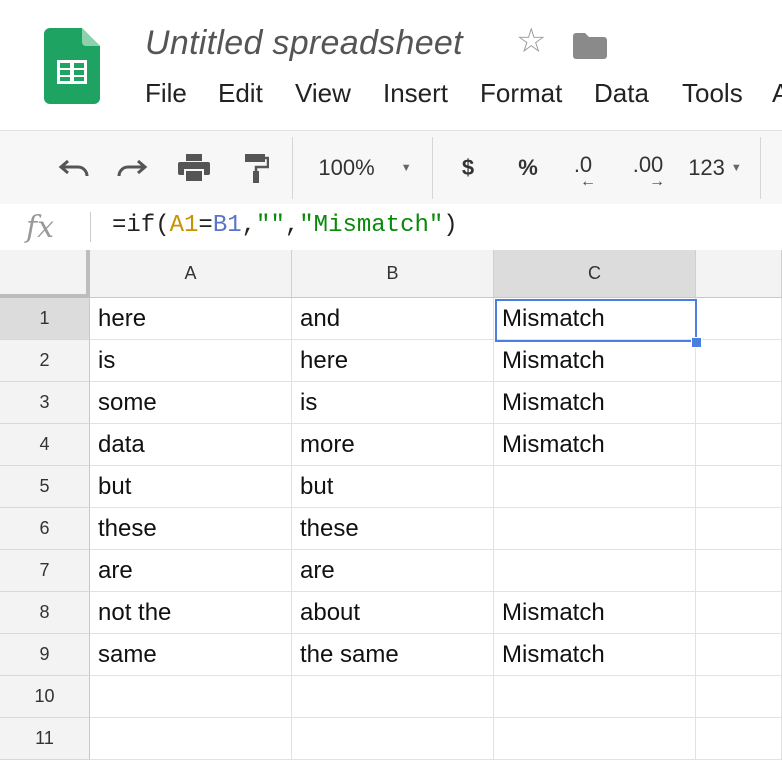 The width and height of the screenshot is (782, 762). What do you see at coordinates (191, 529) in the screenshot?
I see `cell-a6: these` at bounding box center [191, 529].